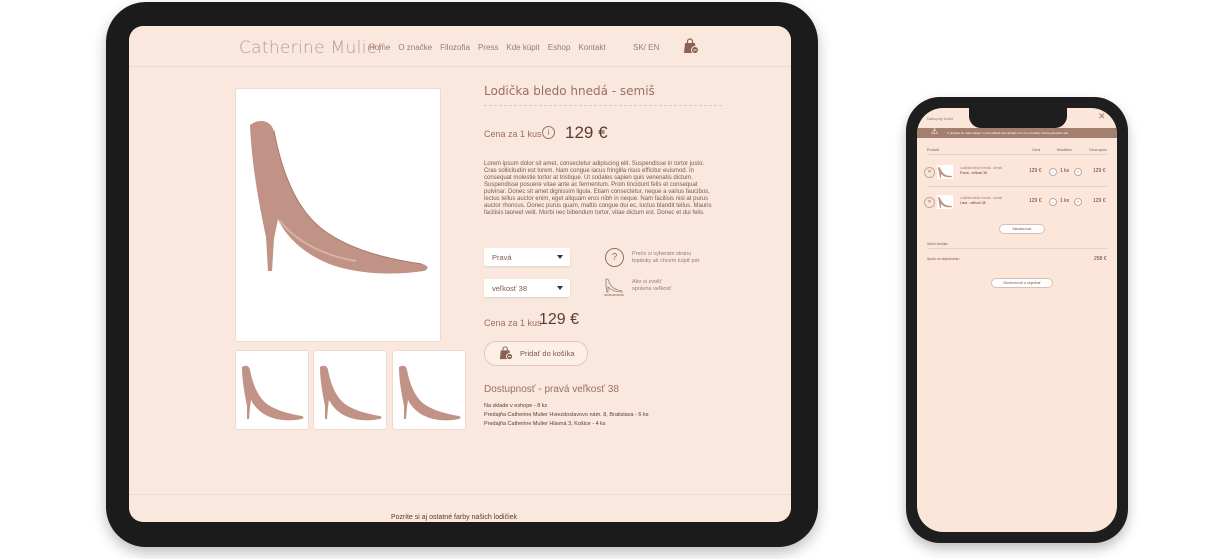 The height and width of the screenshot is (559, 1210). What do you see at coordinates (1017, 248) in the screenshot?
I see `summary-divider` at bounding box center [1017, 248].